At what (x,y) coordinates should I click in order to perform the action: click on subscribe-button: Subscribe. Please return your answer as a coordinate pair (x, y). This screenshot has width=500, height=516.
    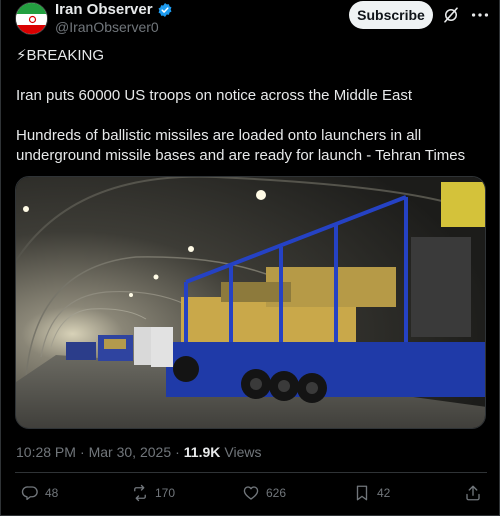
    Looking at the image, I should click on (391, 15).